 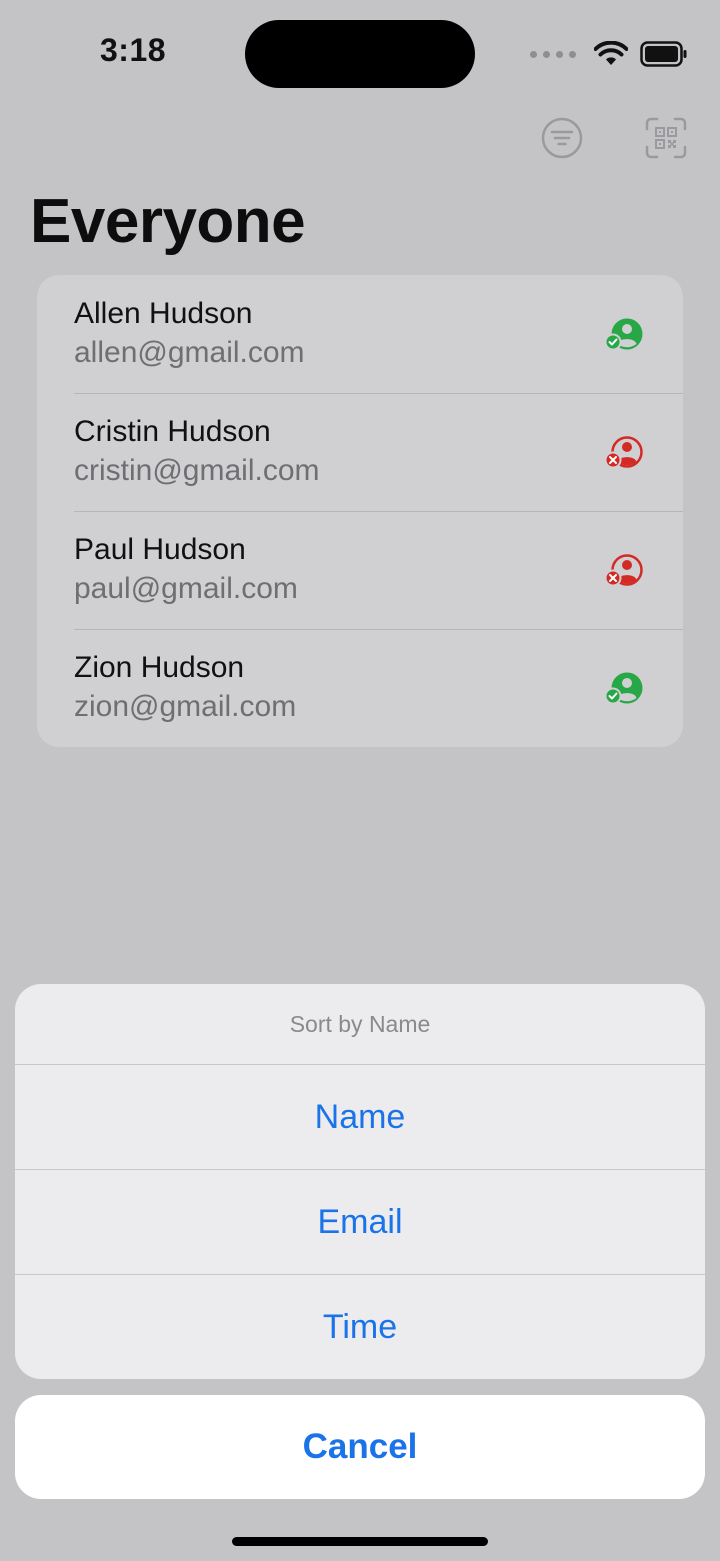 What do you see at coordinates (168, 221) in the screenshot?
I see `page-title: Everyone` at bounding box center [168, 221].